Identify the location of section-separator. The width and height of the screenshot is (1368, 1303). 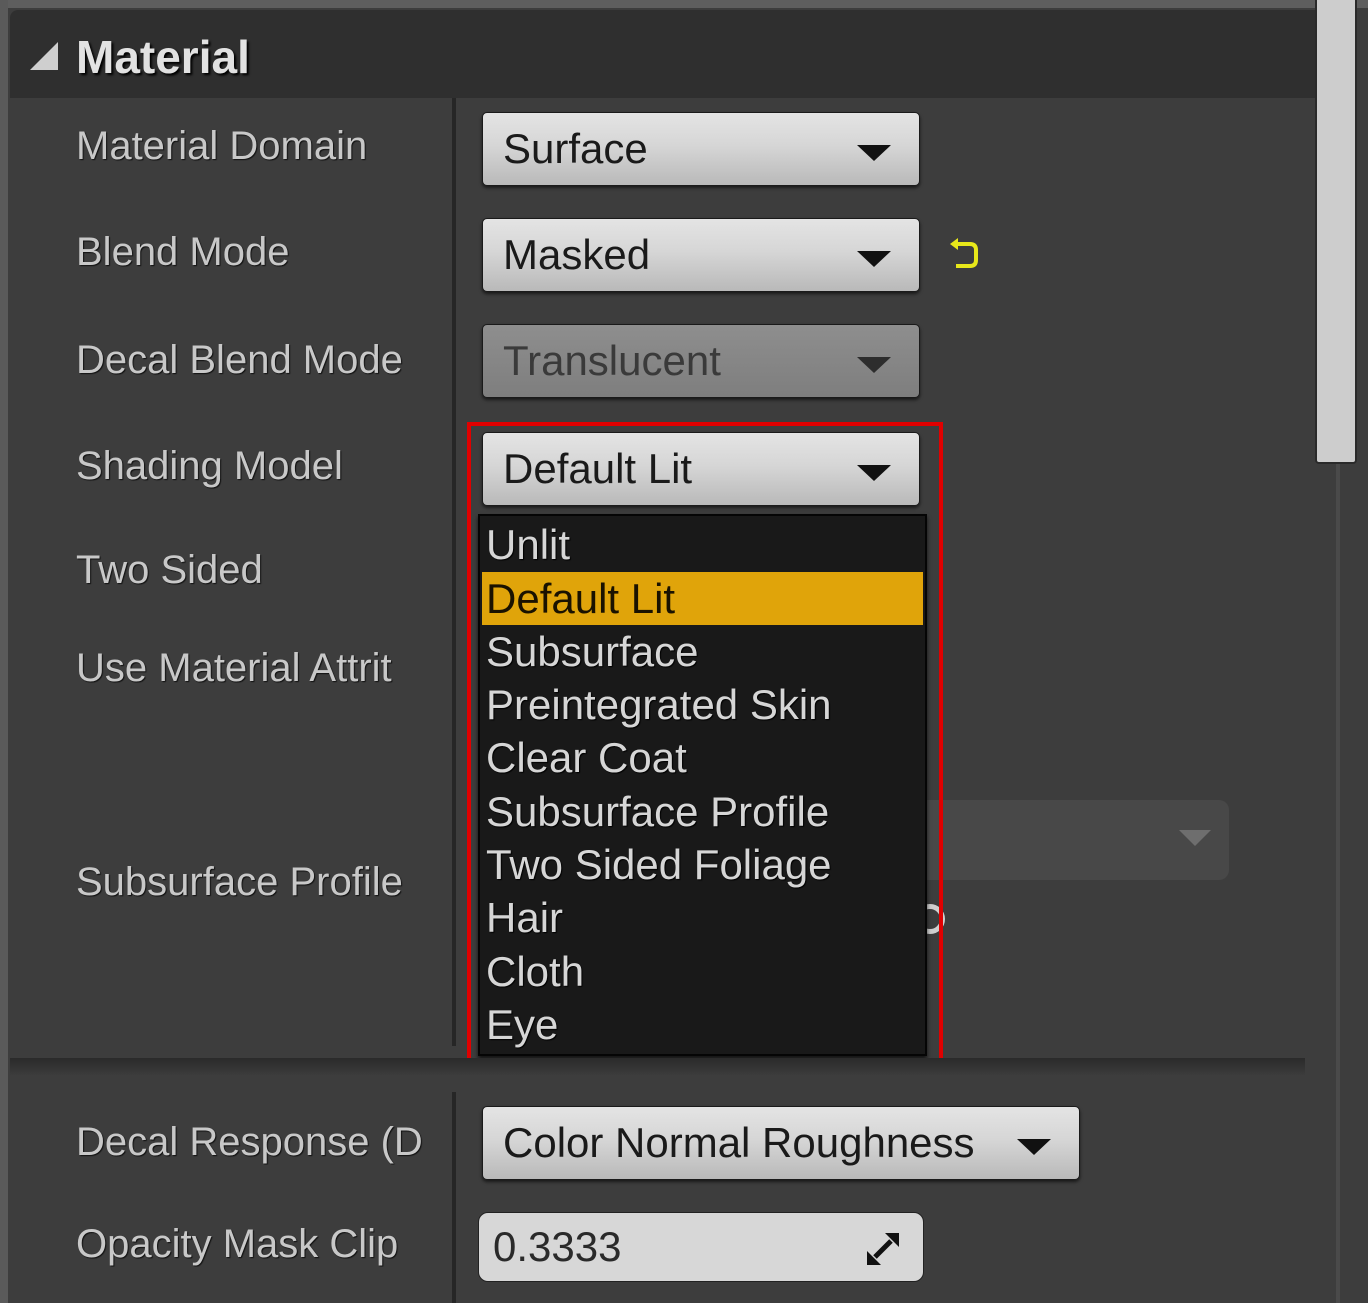
(657, 1067).